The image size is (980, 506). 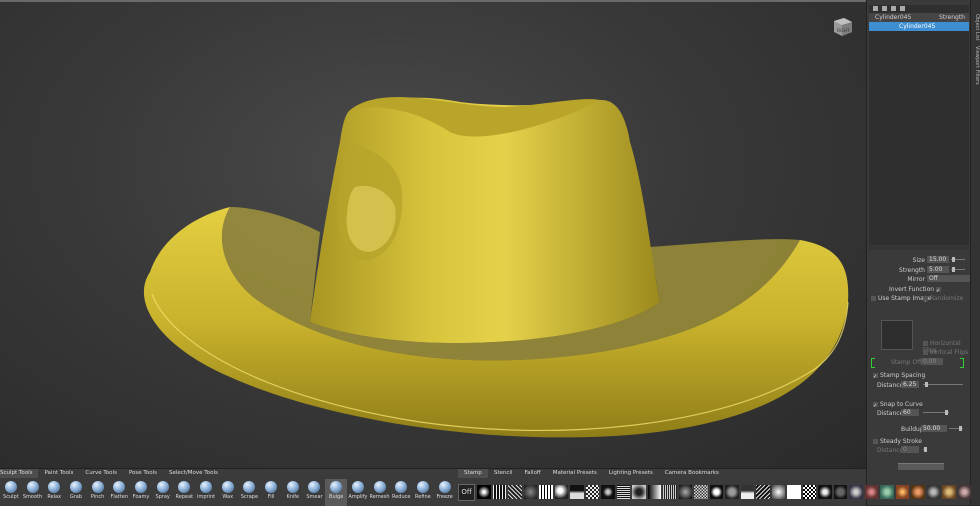 What do you see at coordinates (902, 8) in the screenshot?
I see `layers-icon` at bounding box center [902, 8].